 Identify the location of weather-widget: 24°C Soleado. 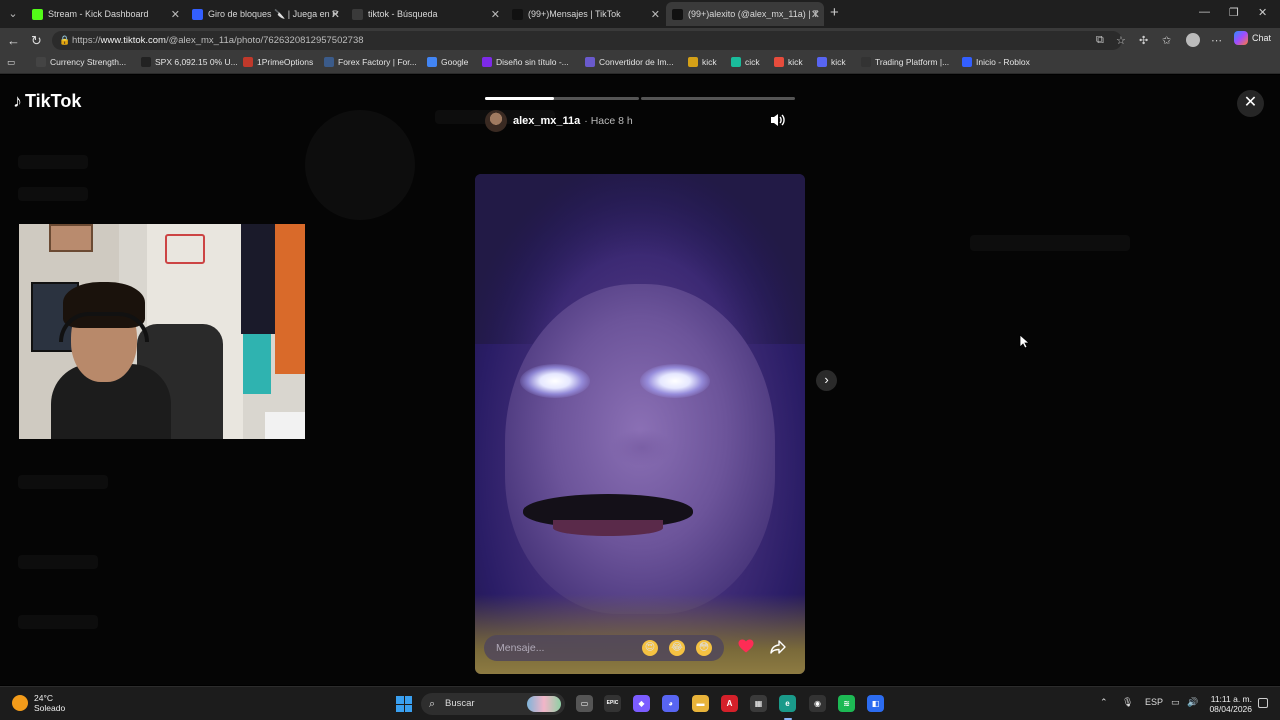
(38, 703).